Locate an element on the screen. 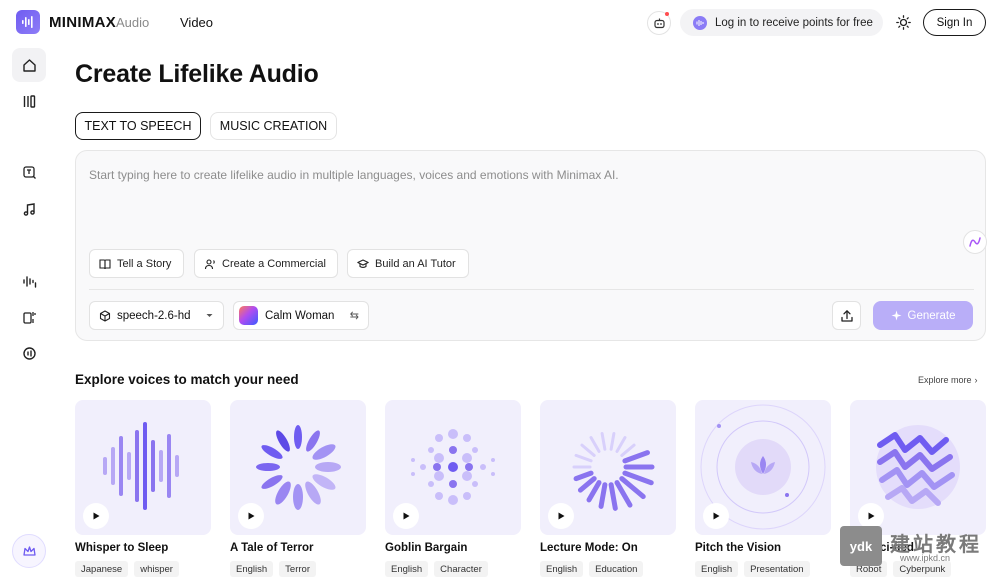 This screenshot has width=1000, height=585. book-icon is located at coordinates (105, 263).